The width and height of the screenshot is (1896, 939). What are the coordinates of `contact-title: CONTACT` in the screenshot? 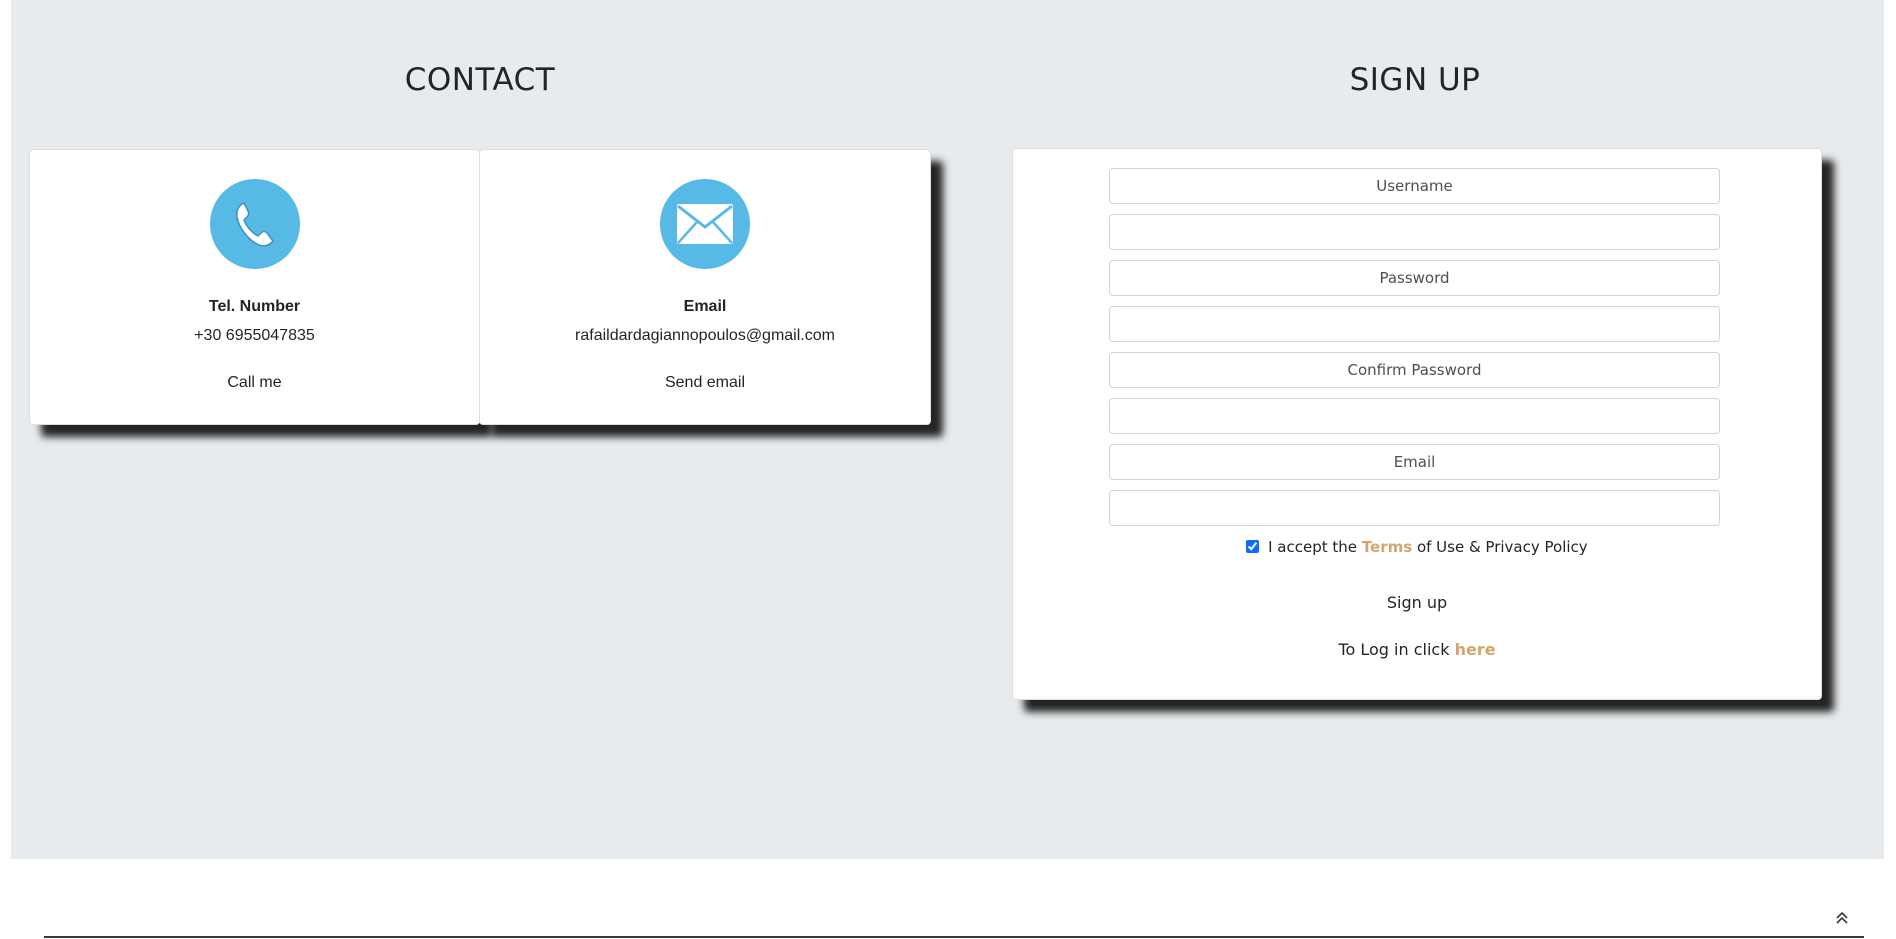 It's located at (480, 80).